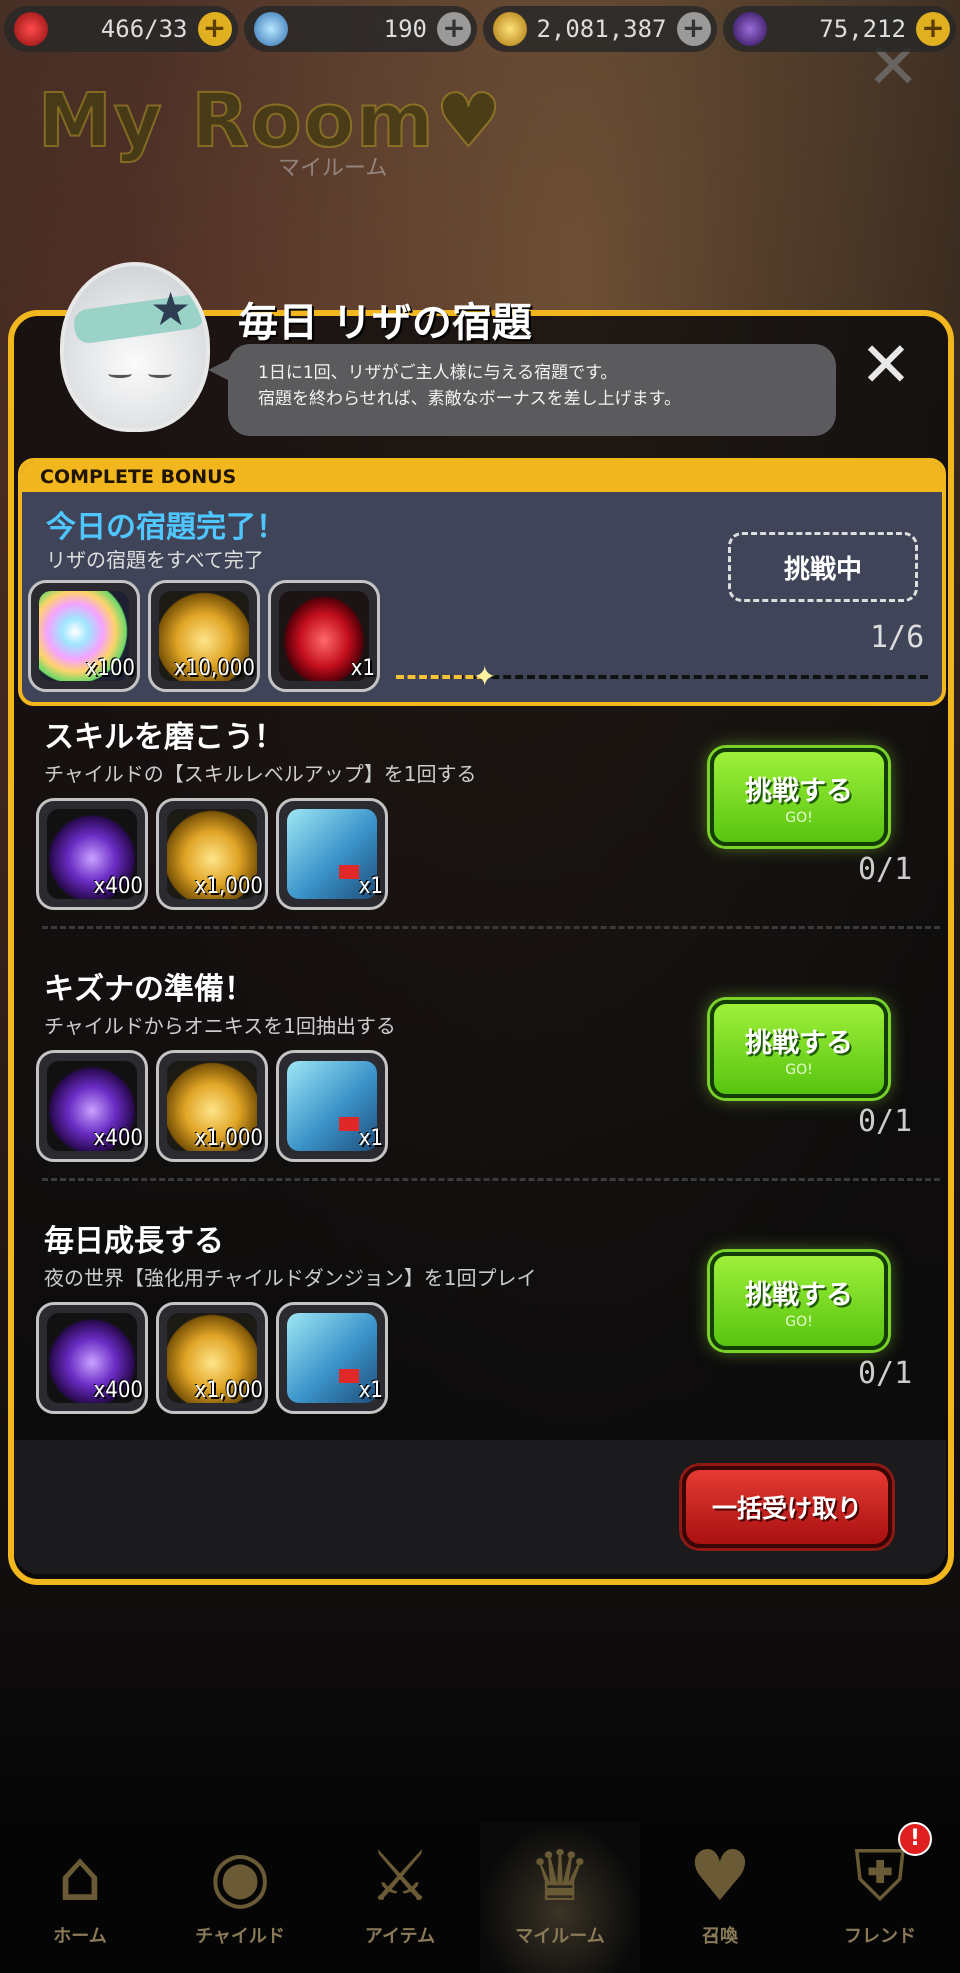  What do you see at coordinates (693, 29) in the screenshot?
I see `add-gold-button: +` at bounding box center [693, 29].